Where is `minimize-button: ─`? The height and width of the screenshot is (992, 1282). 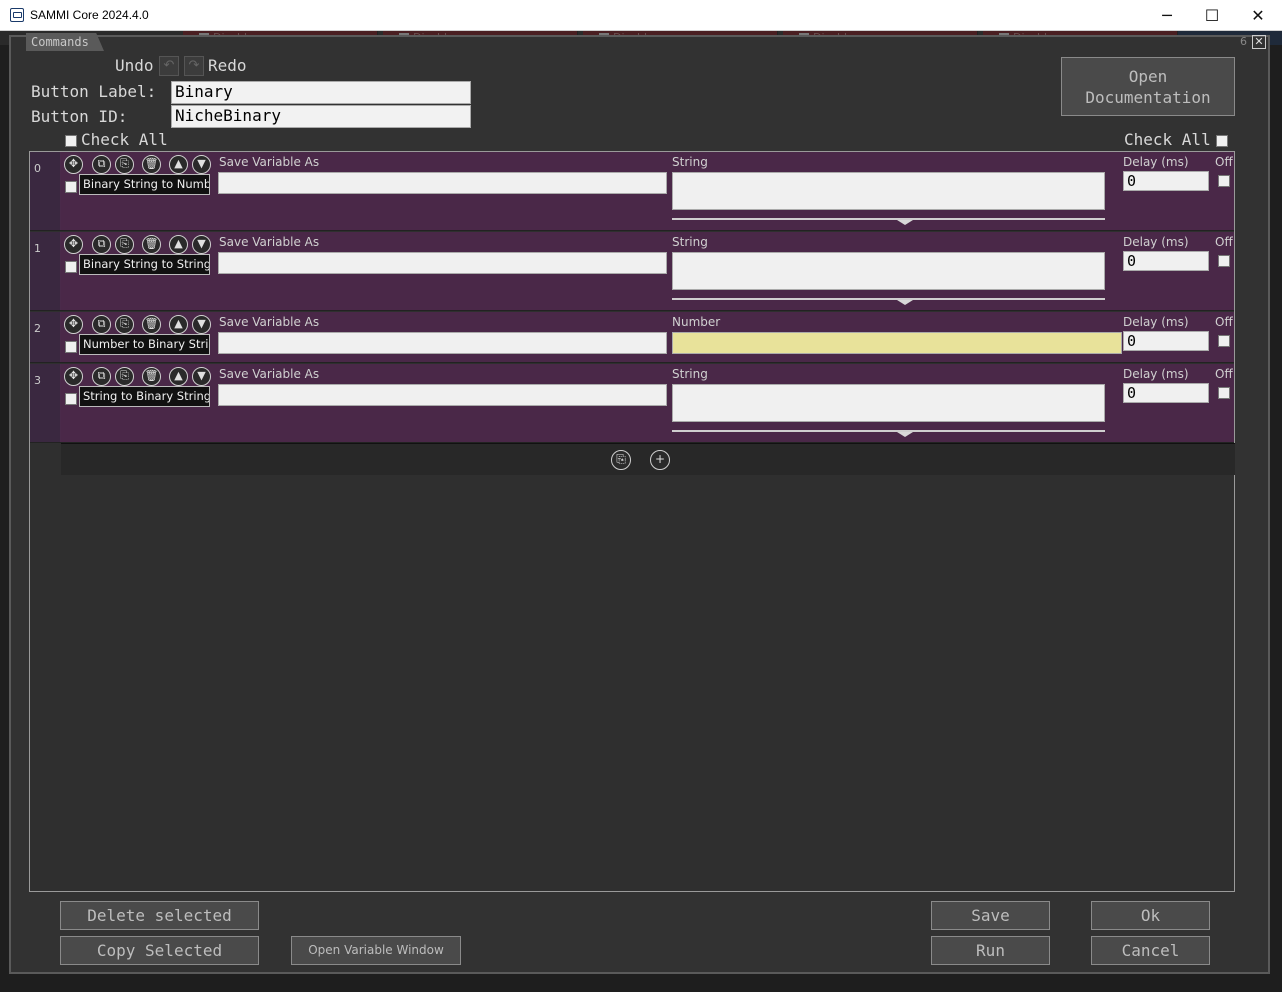 minimize-button: ─ is located at coordinates (1167, 15).